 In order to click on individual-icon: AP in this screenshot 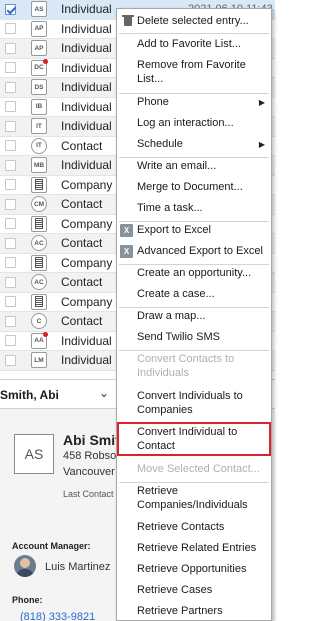, I will do `click(39, 28)`.